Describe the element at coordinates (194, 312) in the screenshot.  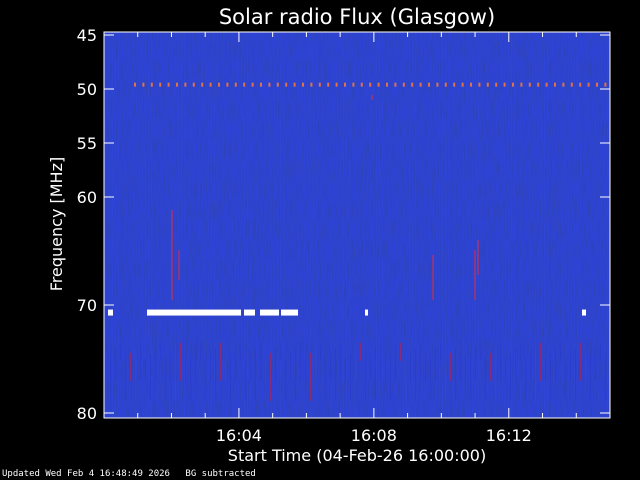
I see `saturated-band` at that location.